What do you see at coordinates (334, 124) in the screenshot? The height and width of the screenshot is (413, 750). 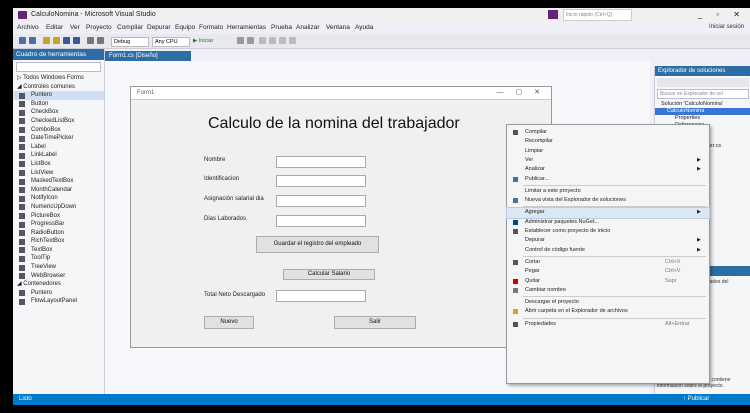 I see `form-heading: Calculo de la nomina del trabajador` at bounding box center [334, 124].